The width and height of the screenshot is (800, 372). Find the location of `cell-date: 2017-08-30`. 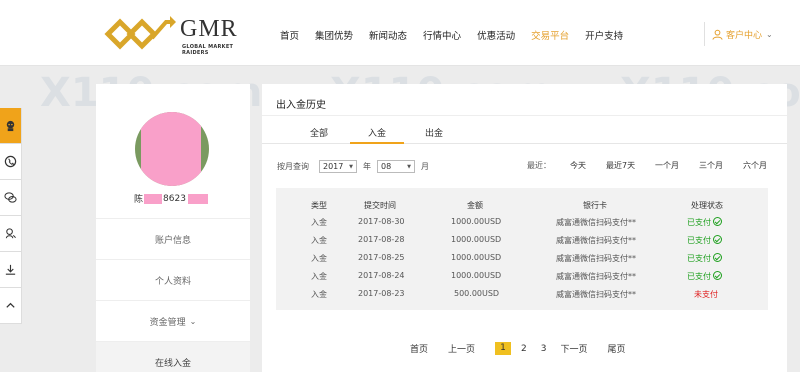

cell-date: 2017-08-30 is located at coordinates (381, 221).